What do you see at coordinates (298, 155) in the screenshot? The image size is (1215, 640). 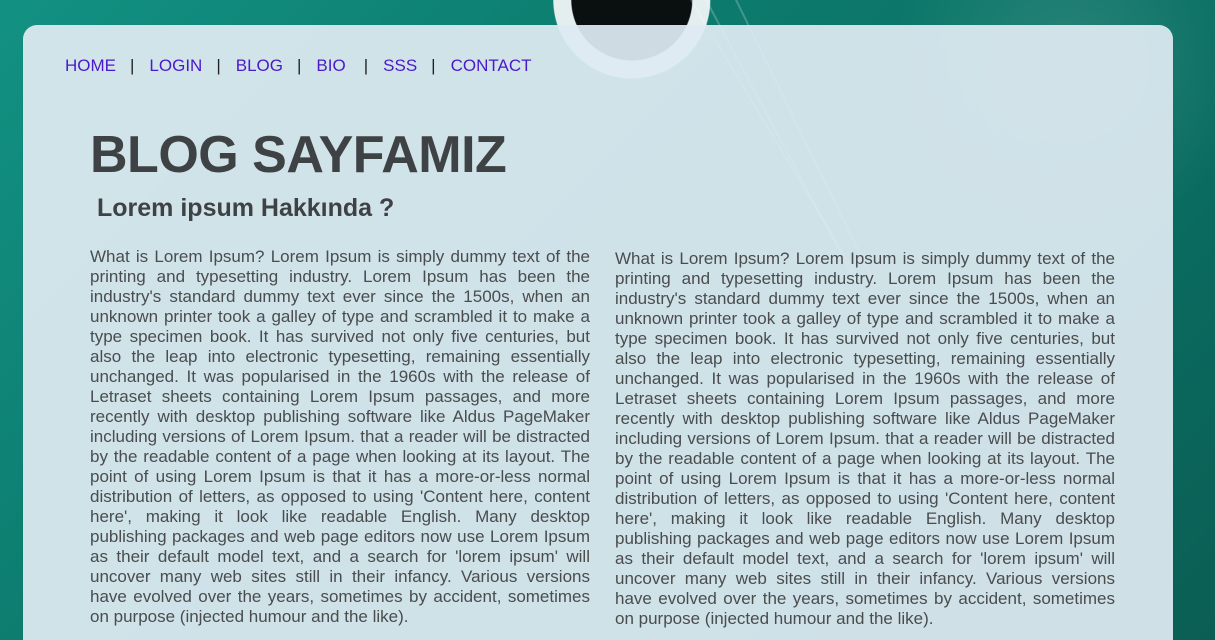 I see `page-title: BLOG SAYFAMIZ` at bounding box center [298, 155].